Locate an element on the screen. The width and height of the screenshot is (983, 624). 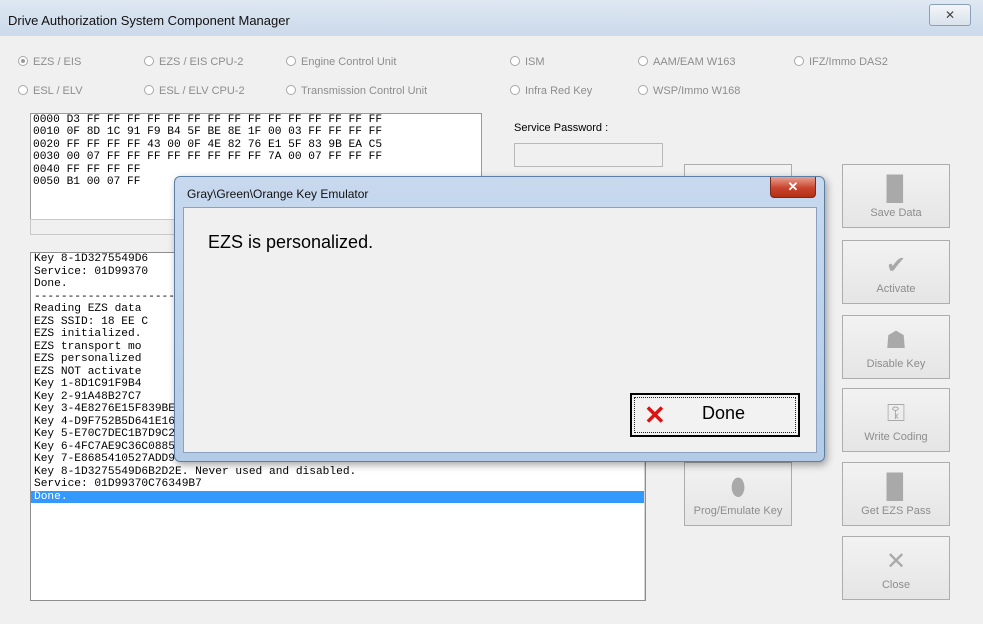
checkmark-icon: ✔ is located at coordinates (896, 265).